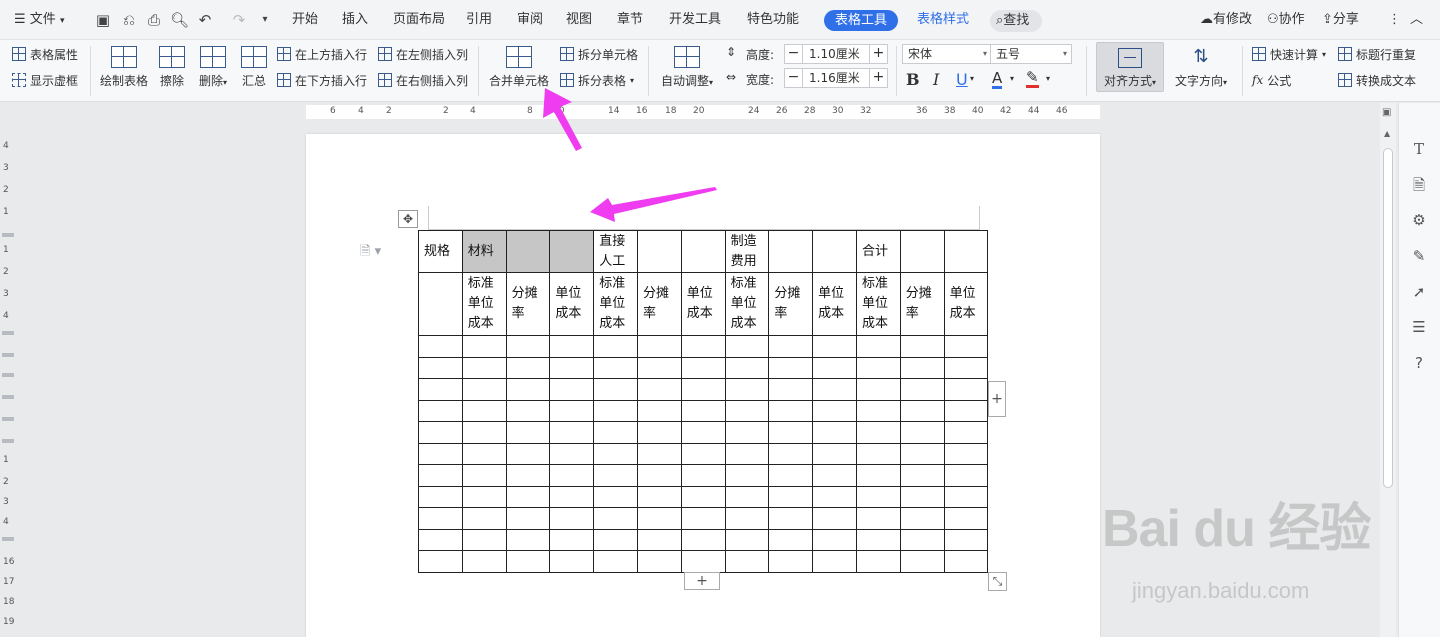 The width and height of the screenshot is (1440, 637). Describe the element at coordinates (702, 581) in the screenshot. I see `add-row-button: +` at that location.